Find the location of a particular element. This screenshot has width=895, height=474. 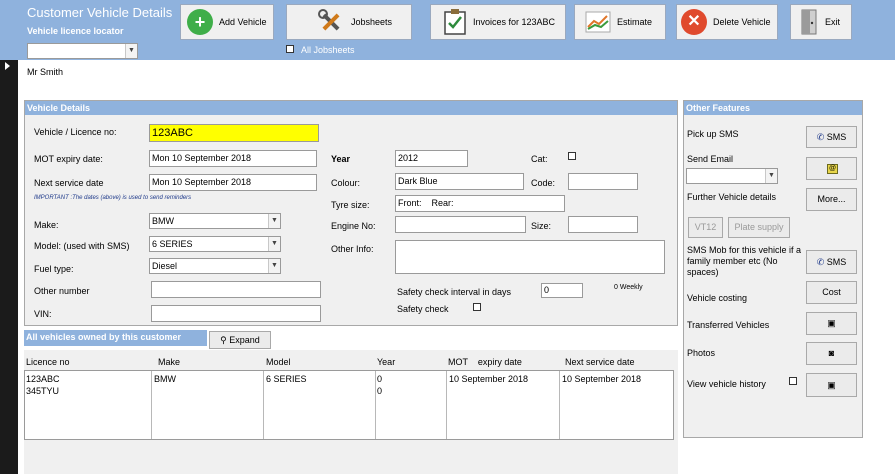

further-details-label: Further Vehicle details is located at coordinates (732, 197).